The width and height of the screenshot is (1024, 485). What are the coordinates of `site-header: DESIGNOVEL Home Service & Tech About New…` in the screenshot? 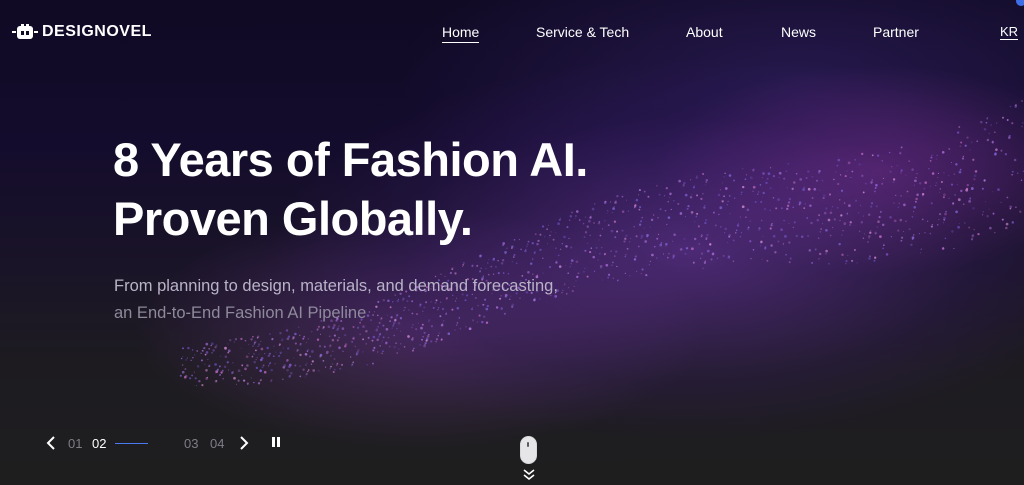 It's located at (512, 33).